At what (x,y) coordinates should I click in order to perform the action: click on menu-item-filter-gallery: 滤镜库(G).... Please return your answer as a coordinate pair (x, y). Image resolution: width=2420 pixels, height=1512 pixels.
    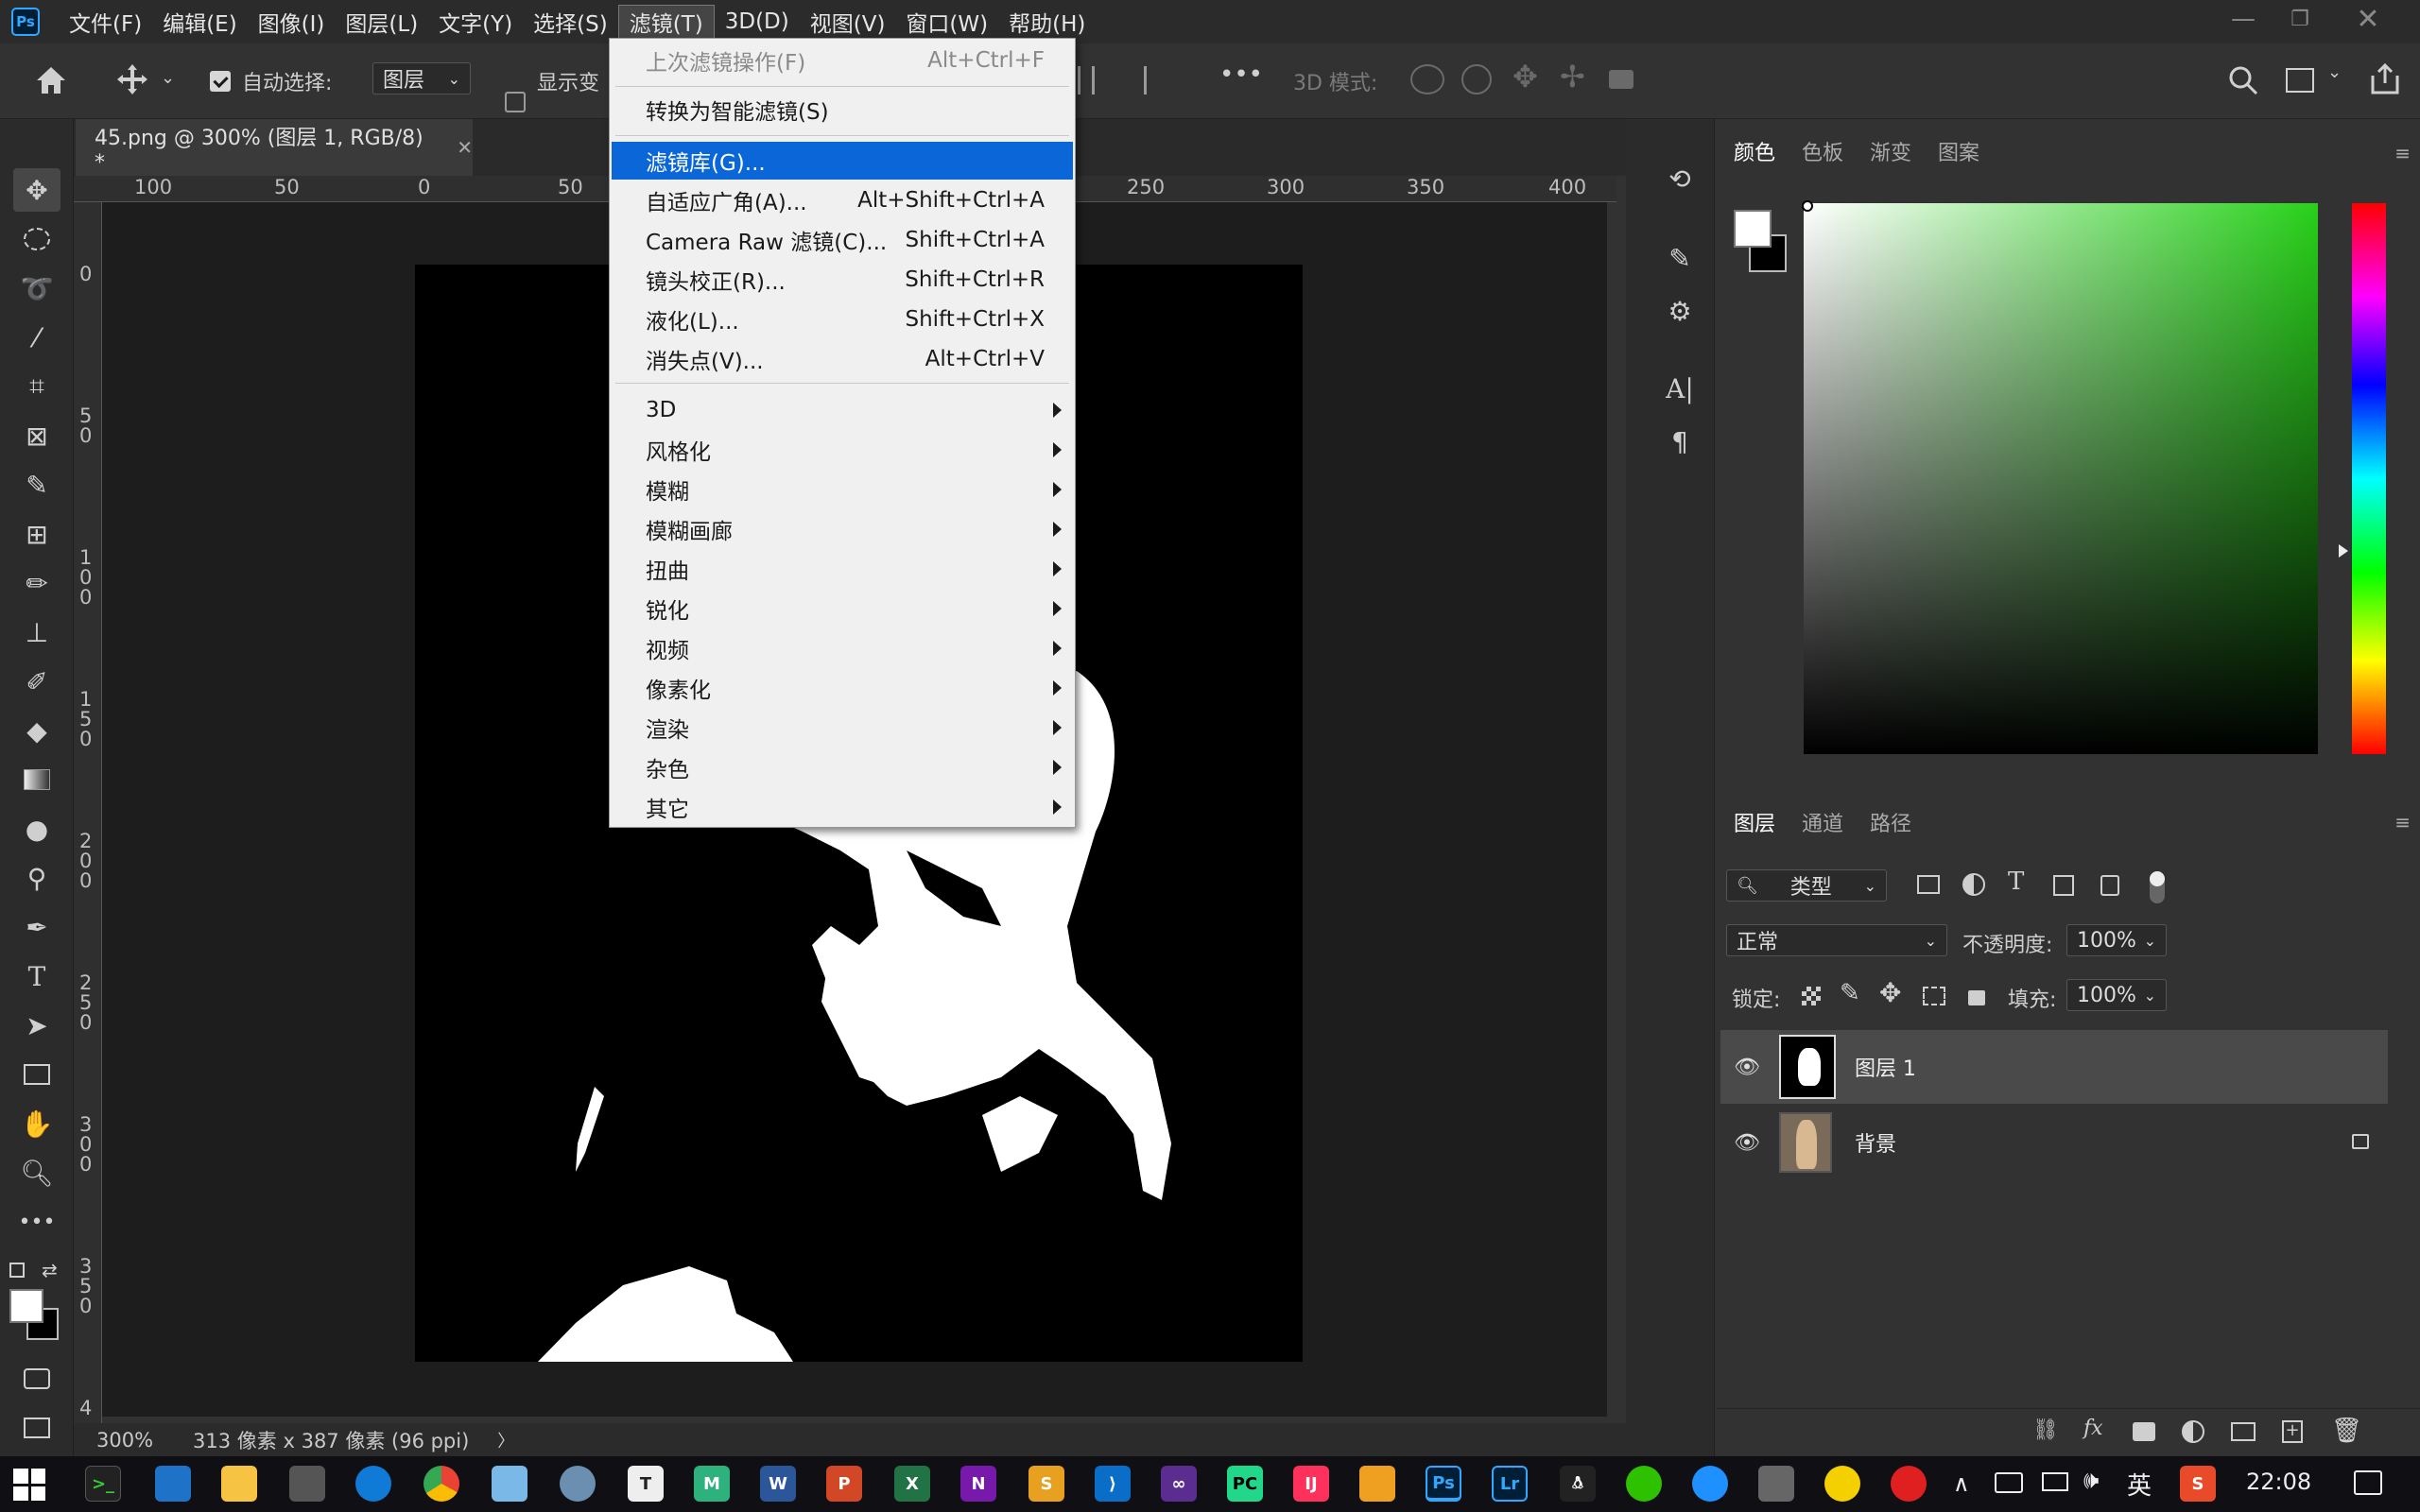
    Looking at the image, I should click on (842, 161).